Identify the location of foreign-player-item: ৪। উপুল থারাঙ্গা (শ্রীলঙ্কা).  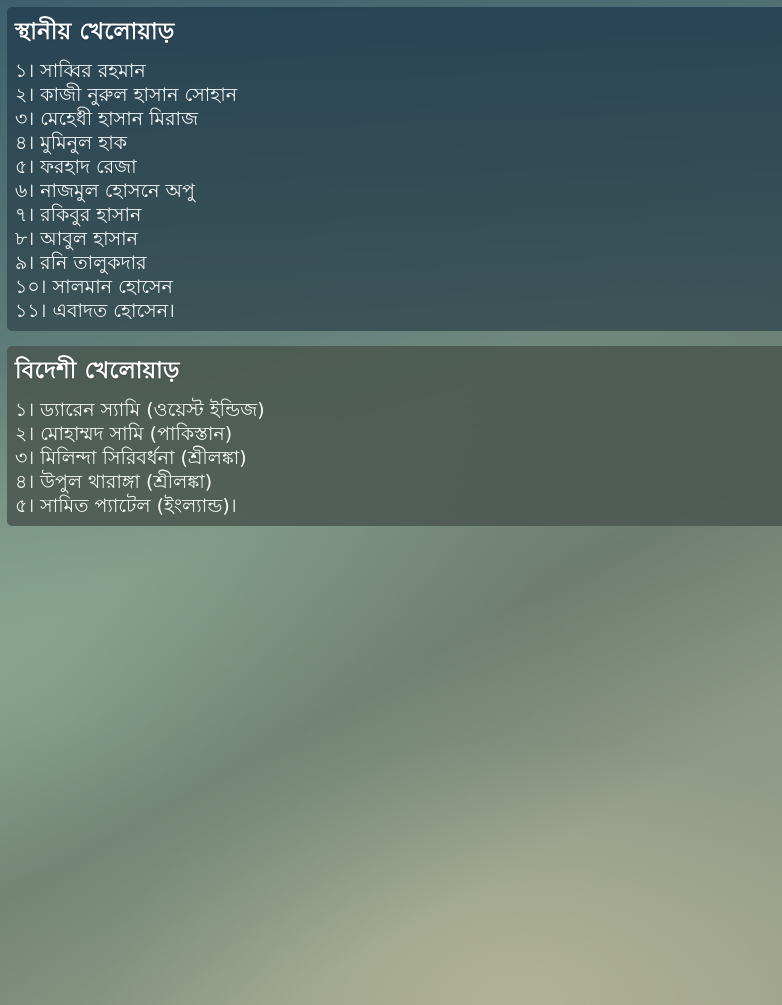
(114, 482).